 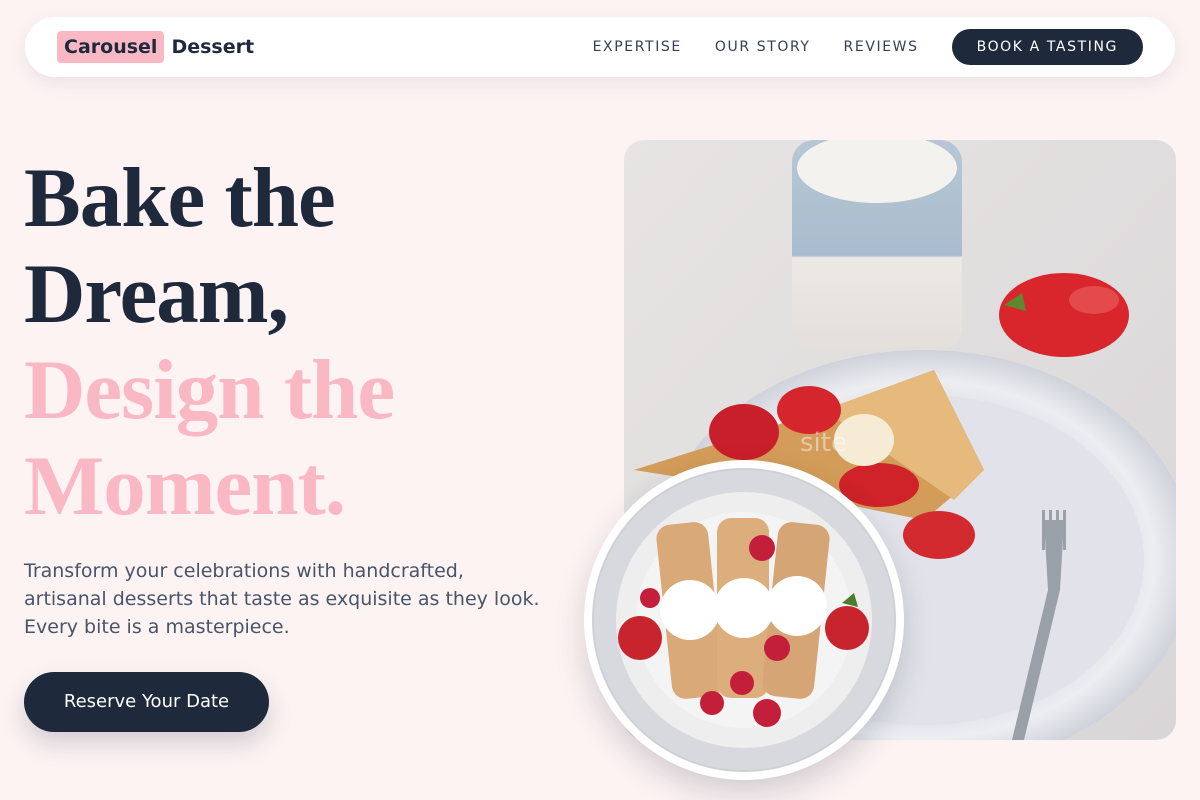 I want to click on logo-text: Dessert, so click(x=213, y=47).